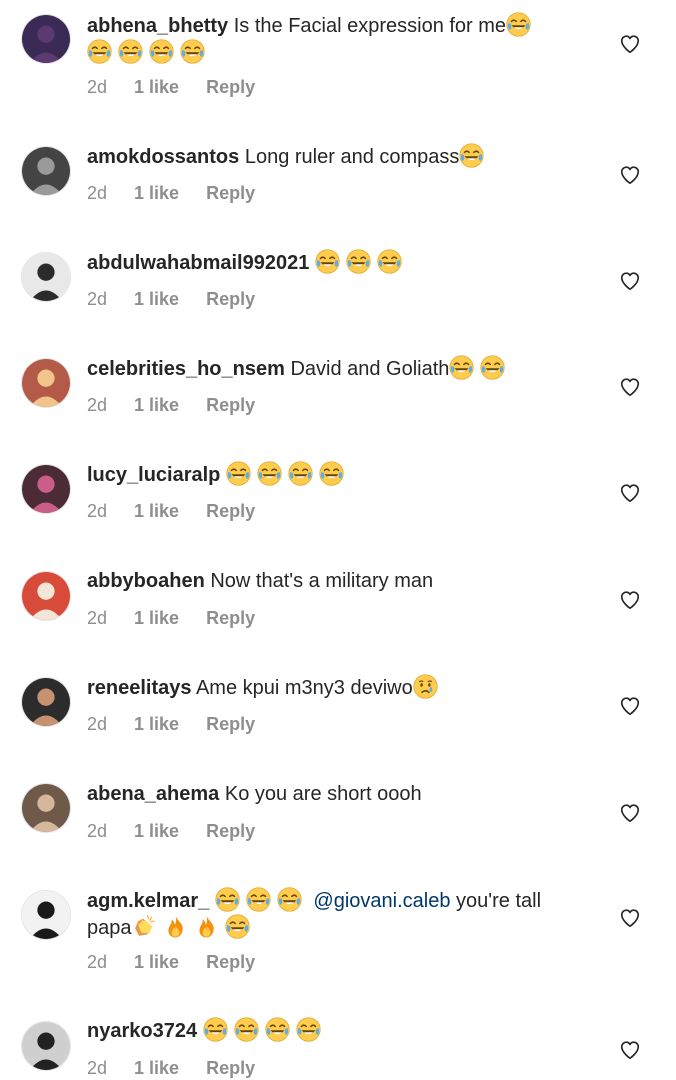 The height and width of the screenshot is (1080, 676). What do you see at coordinates (142, 1031) in the screenshot?
I see `comment-username: nyarko3724` at bounding box center [142, 1031].